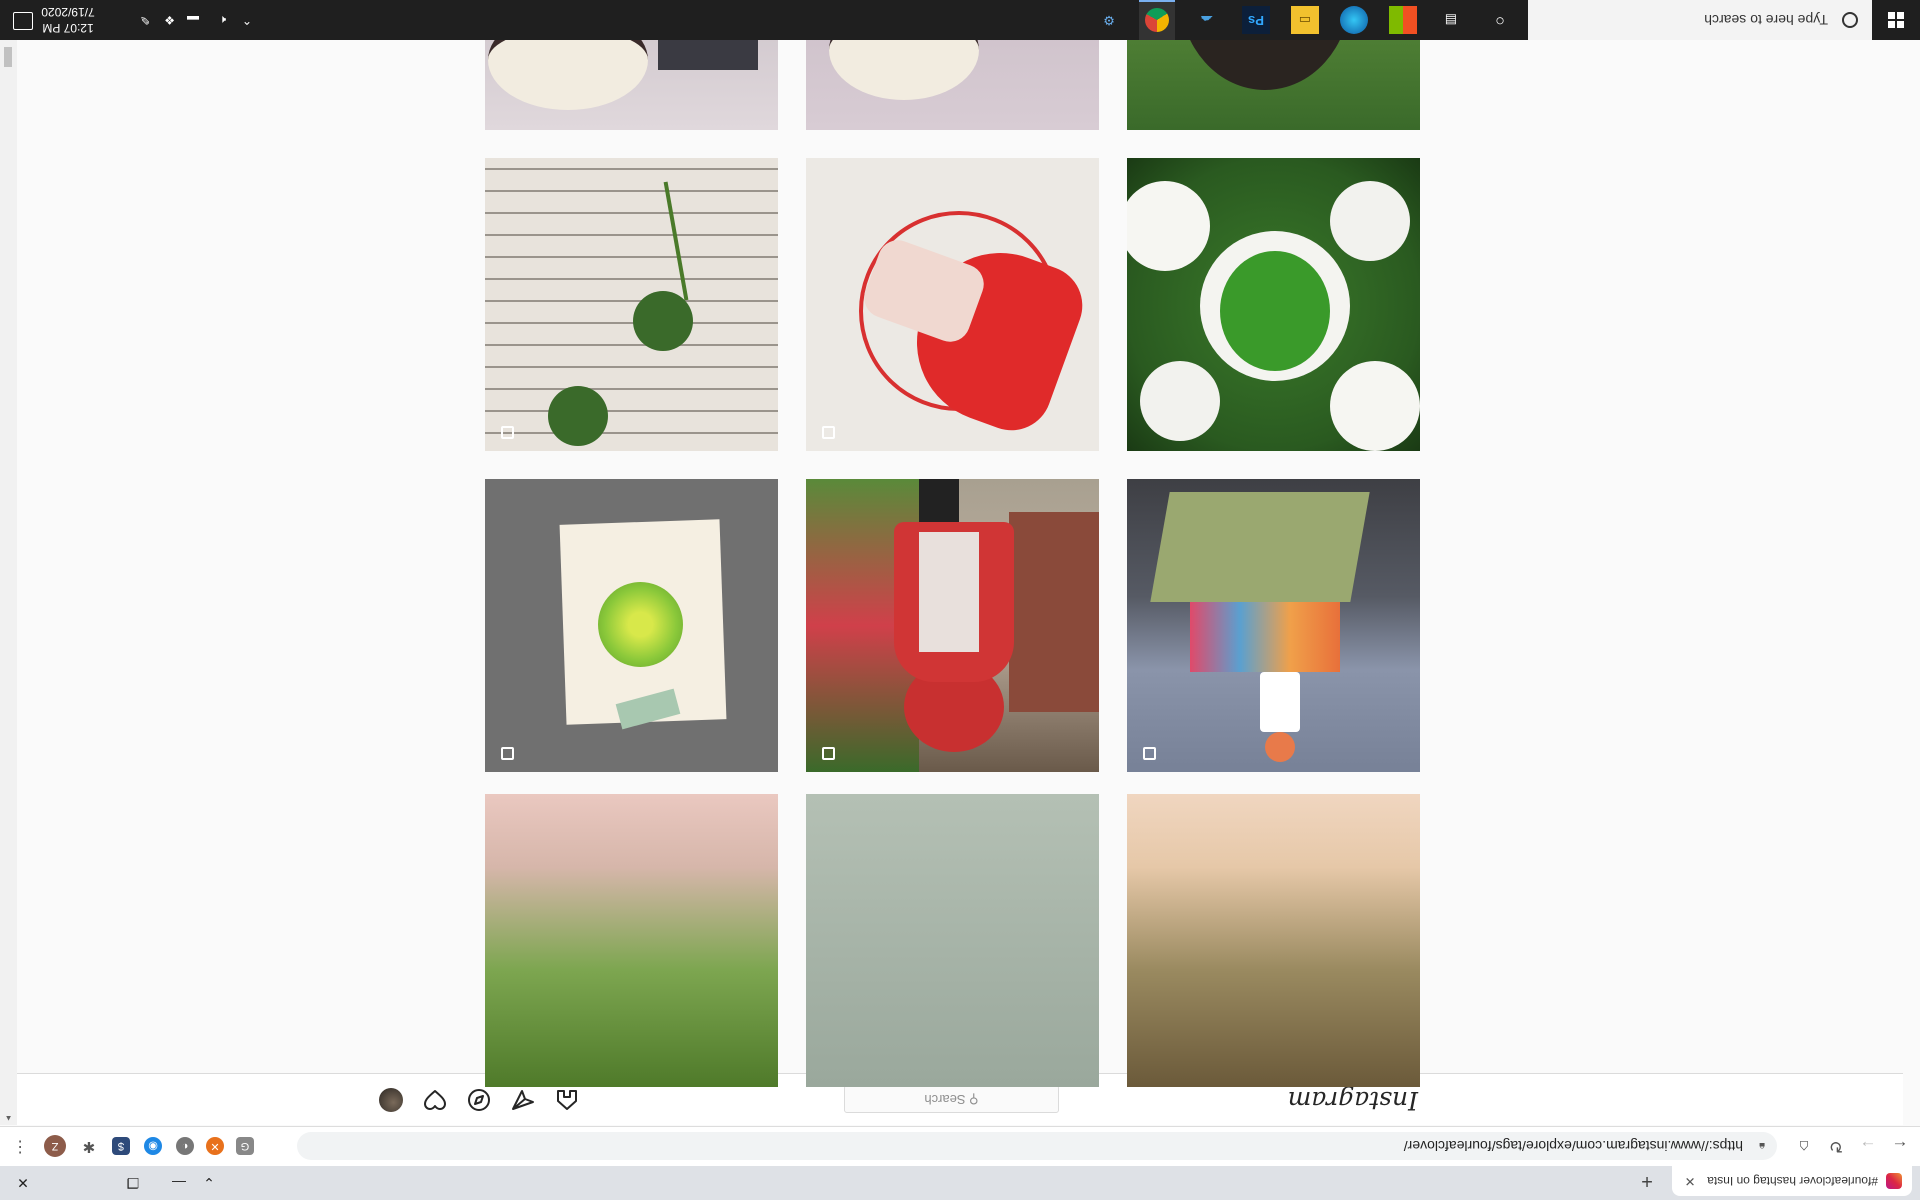 The height and width of the screenshot is (1200, 1920). Describe the element at coordinates (1804, 1146) in the screenshot. I see `home-icon: ⌂` at that location.